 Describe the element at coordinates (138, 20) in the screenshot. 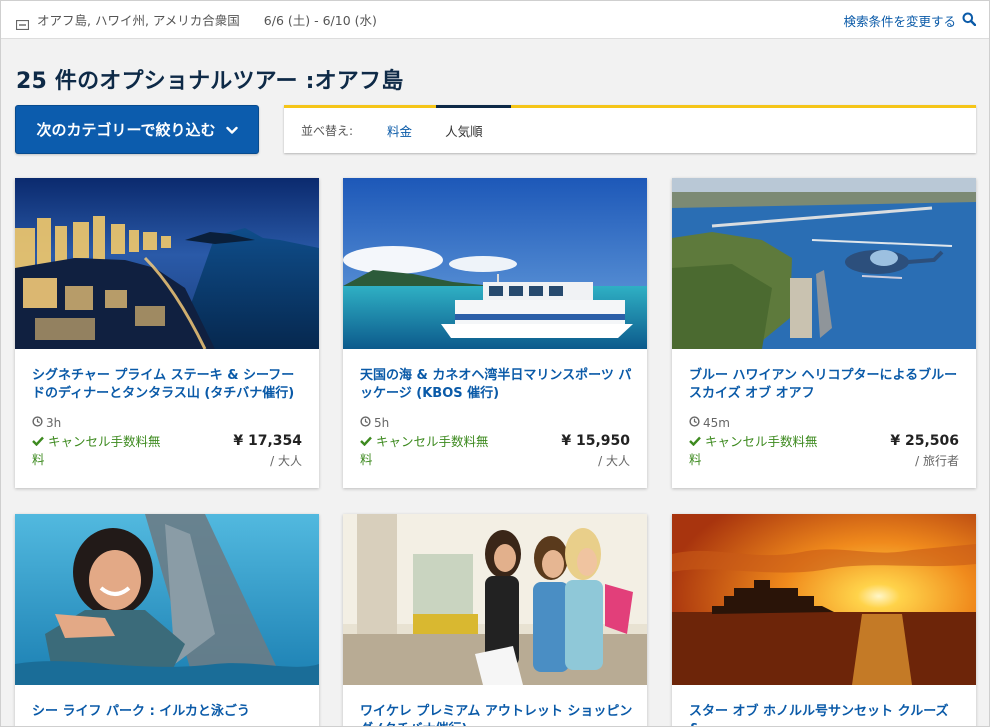

I see `search-location: オアフ島, ハワイ州, アメリカ合衆国` at that location.